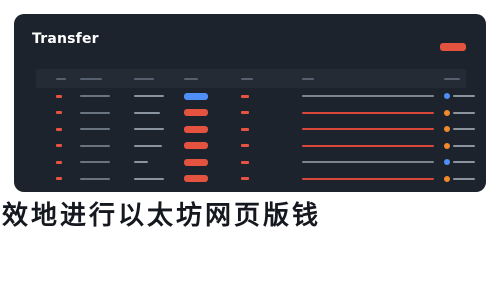 Image resolution: width=500 pixels, height=300 pixels. Describe the element at coordinates (162, 216) in the screenshot. I see `caption-text: 效地进行以太坊网页版钱` at that location.